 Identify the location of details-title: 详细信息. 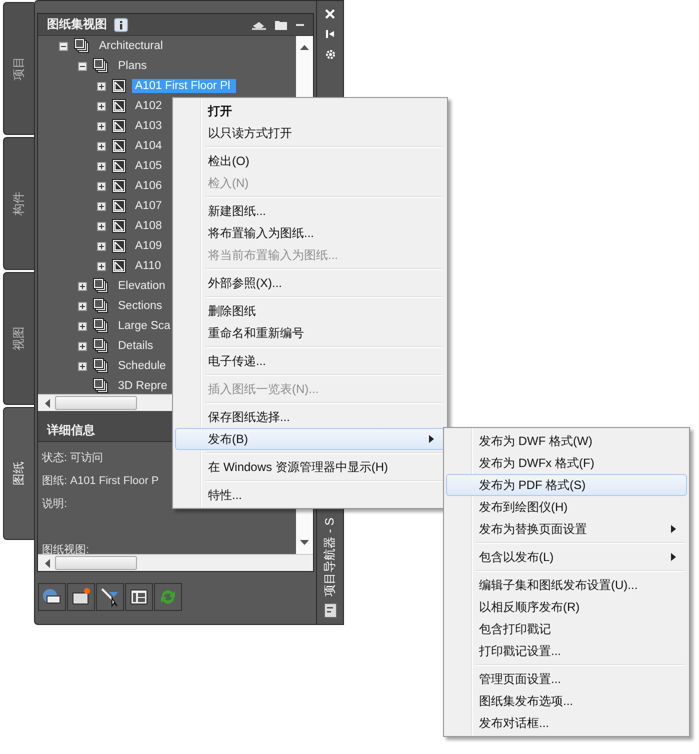
(71, 430).